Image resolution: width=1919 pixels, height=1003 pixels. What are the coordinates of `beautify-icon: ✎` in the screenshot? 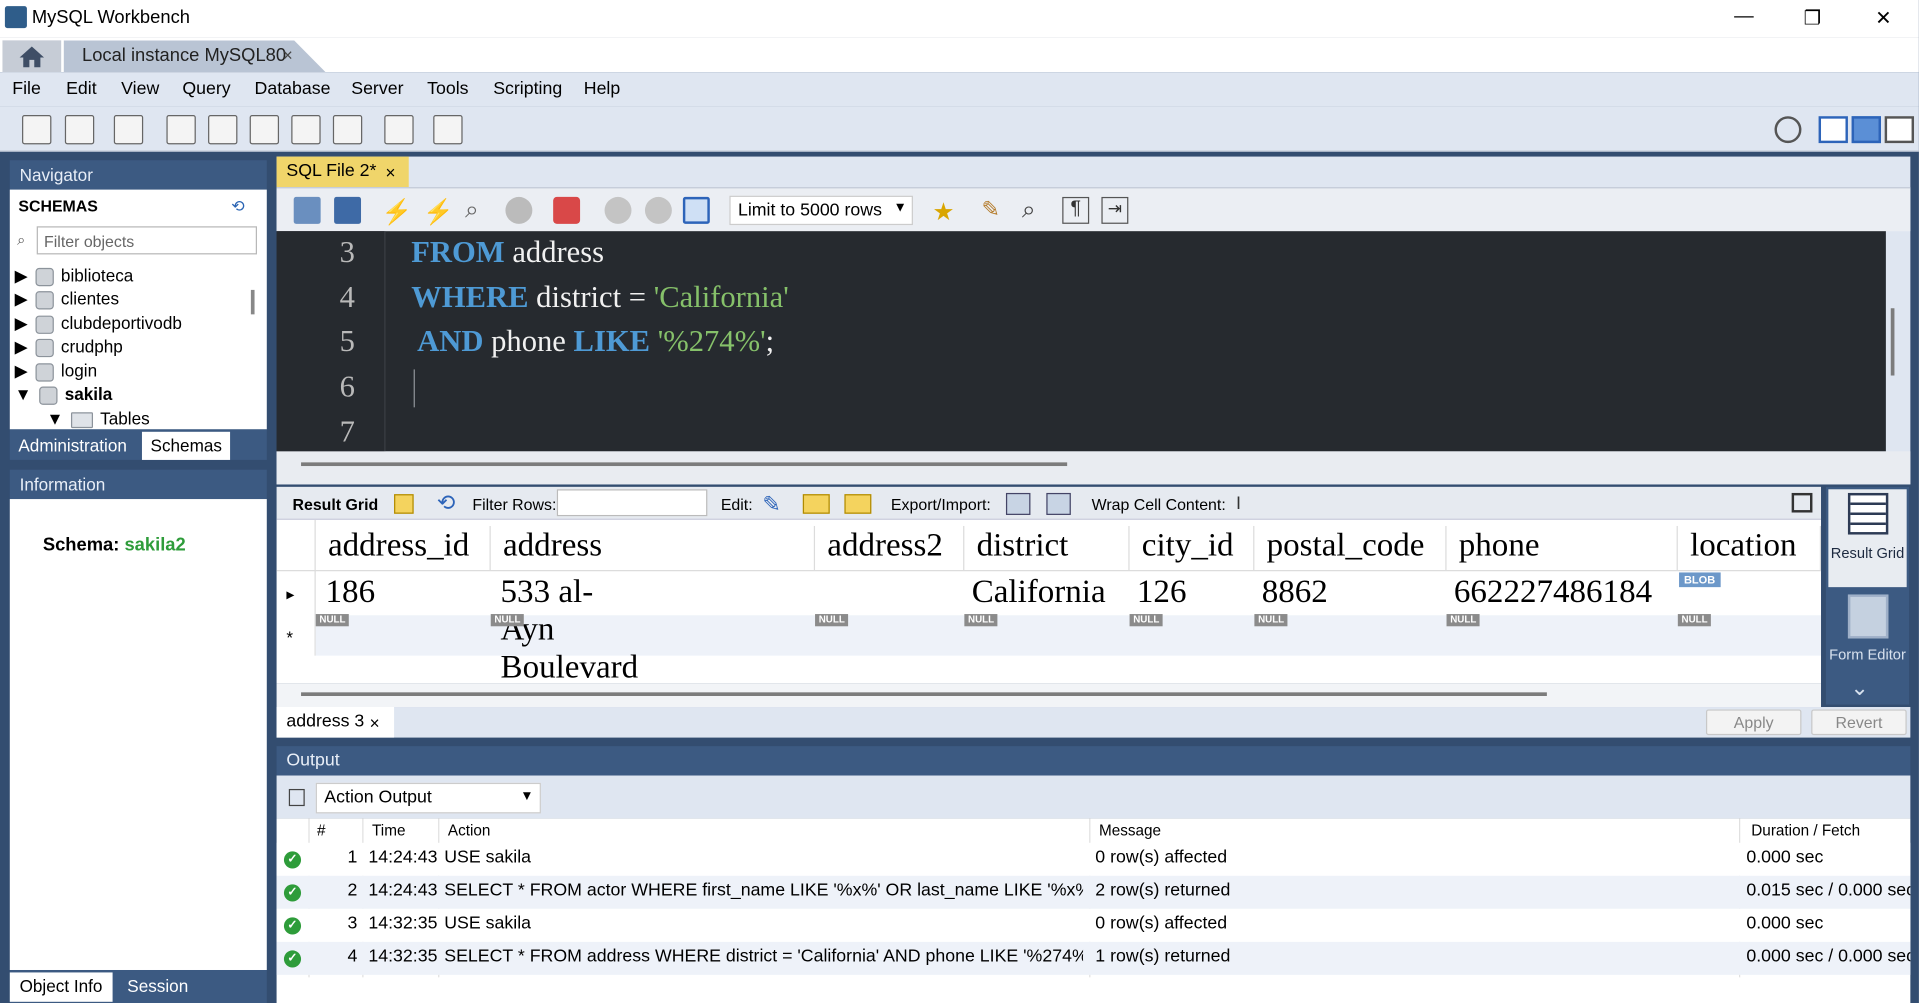 It's located at (994, 210).